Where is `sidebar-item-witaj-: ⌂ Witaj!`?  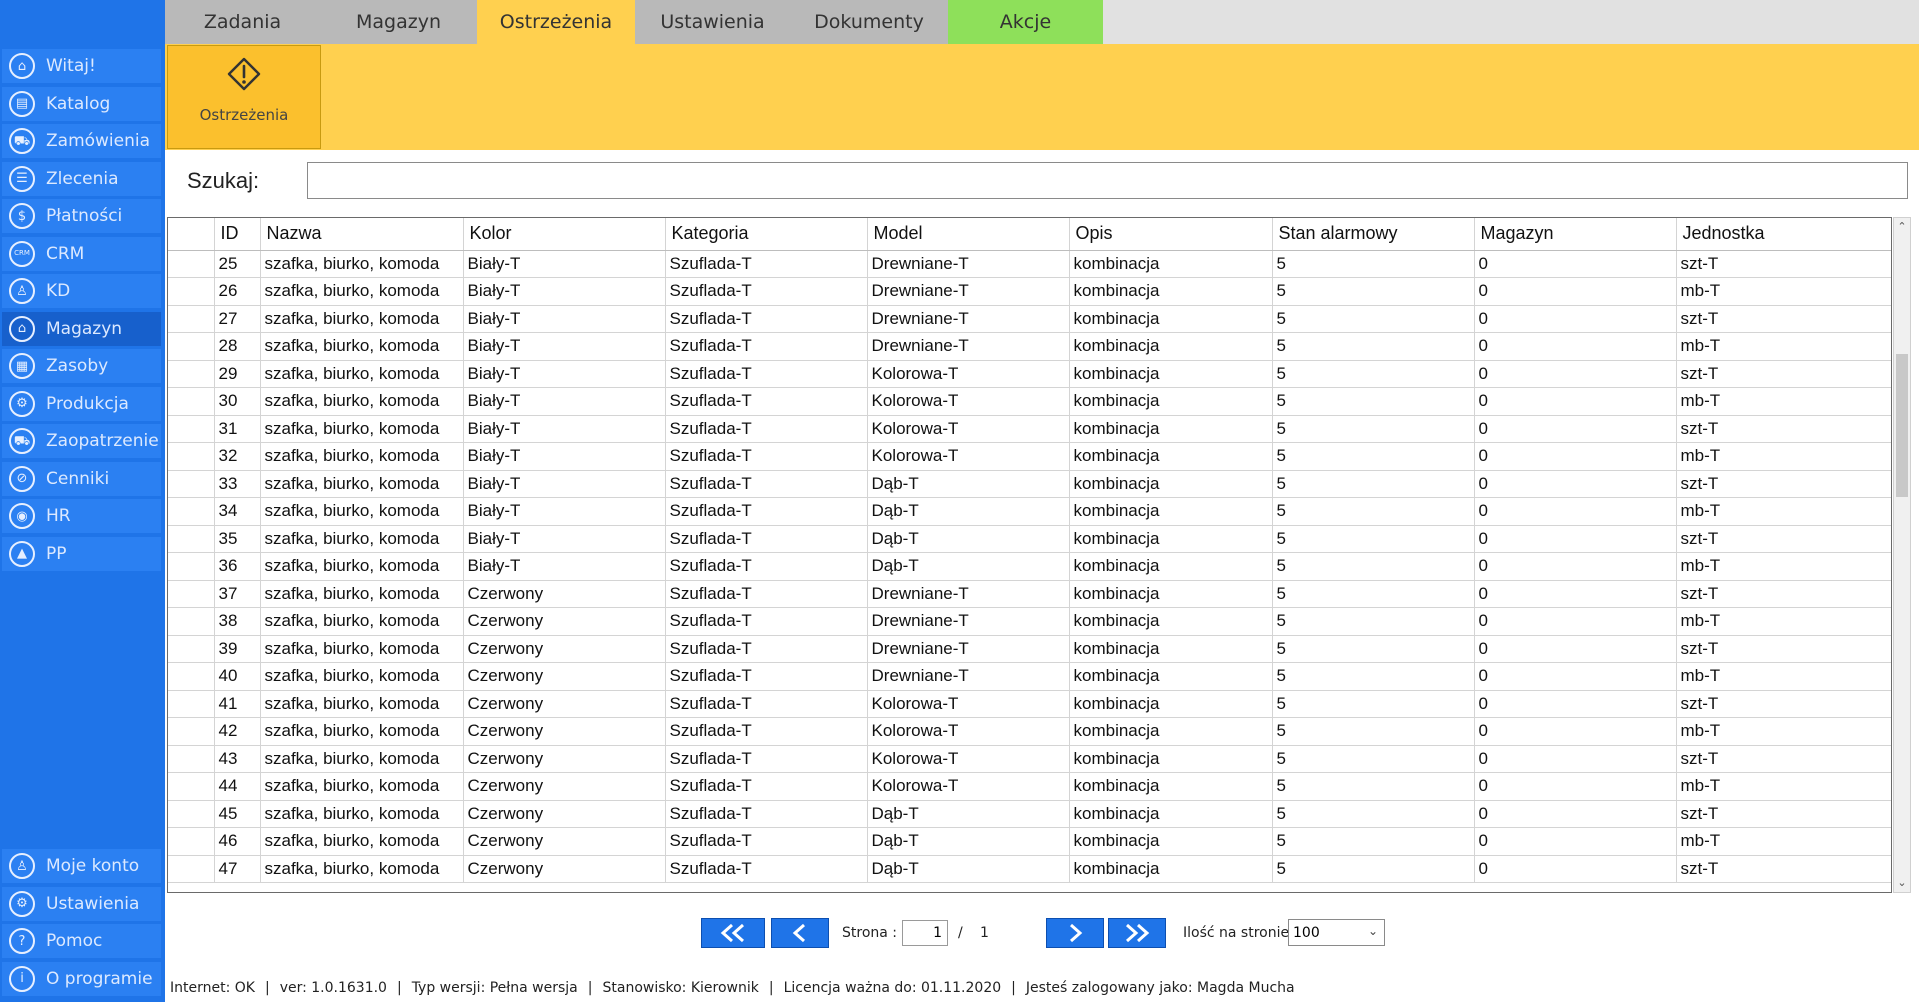 sidebar-item-witaj-: ⌂ Witaj! is located at coordinates (81, 66).